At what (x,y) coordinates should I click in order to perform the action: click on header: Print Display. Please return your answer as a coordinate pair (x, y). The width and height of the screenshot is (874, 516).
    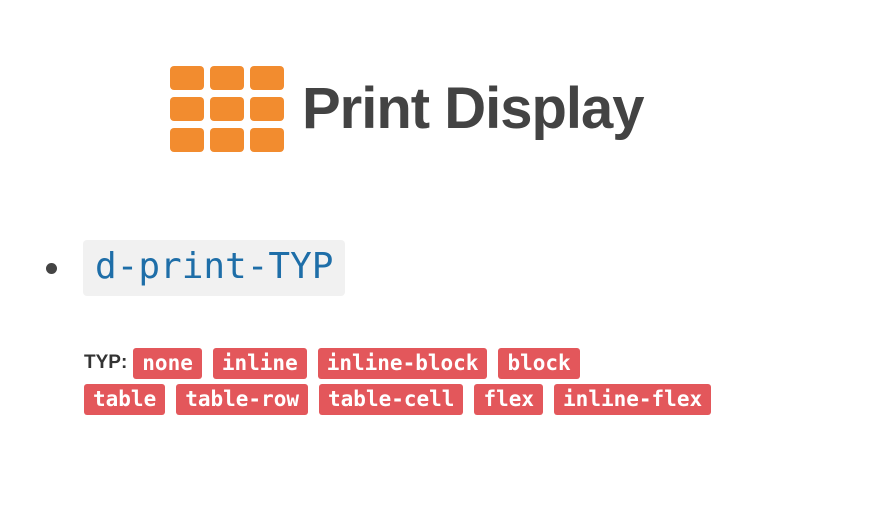
    Looking at the image, I should click on (407, 109).